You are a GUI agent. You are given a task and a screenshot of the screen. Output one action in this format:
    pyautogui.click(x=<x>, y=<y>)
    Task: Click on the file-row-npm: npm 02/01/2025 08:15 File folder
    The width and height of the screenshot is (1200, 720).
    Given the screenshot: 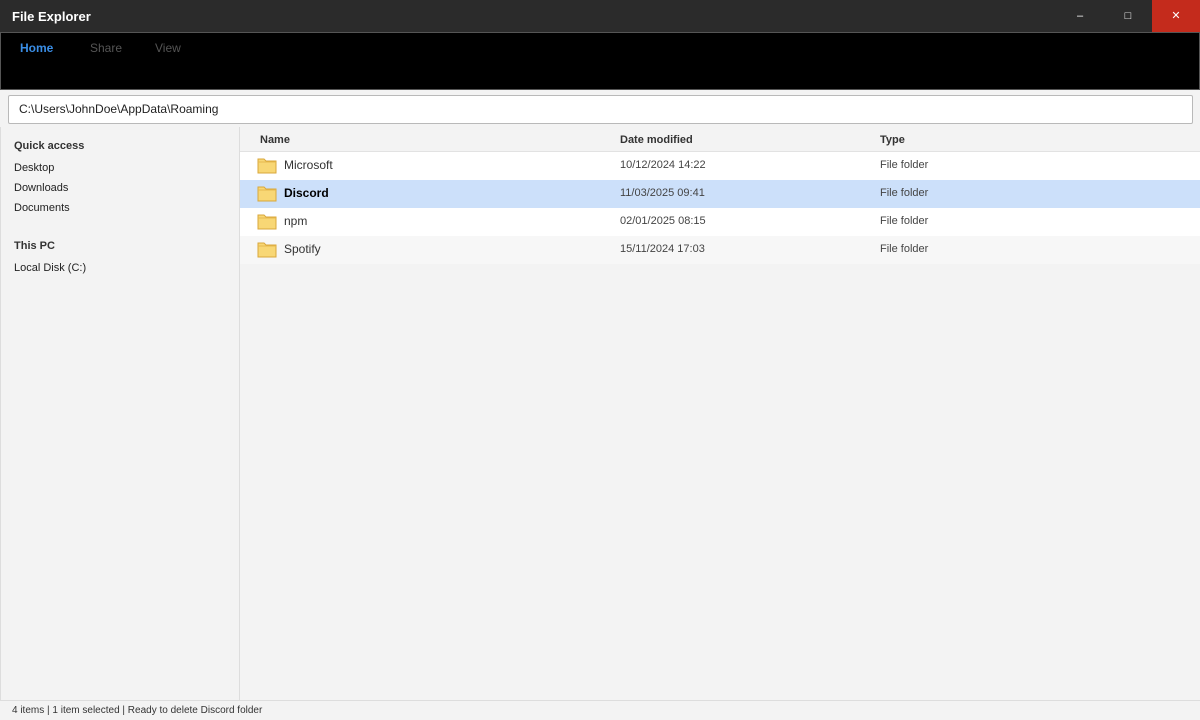 What is the action you would take?
    pyautogui.click(x=720, y=222)
    